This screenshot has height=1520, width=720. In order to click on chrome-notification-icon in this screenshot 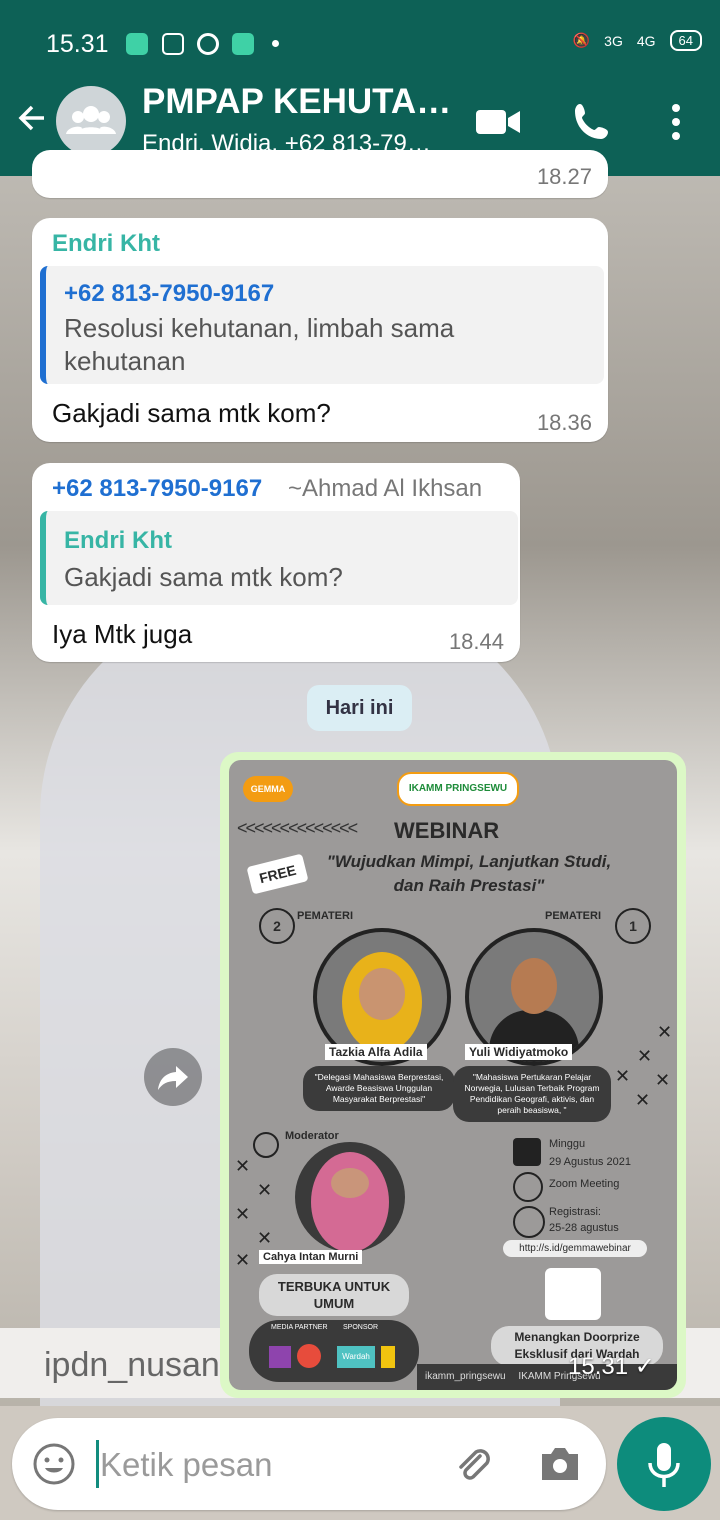, I will do `click(208, 44)`.